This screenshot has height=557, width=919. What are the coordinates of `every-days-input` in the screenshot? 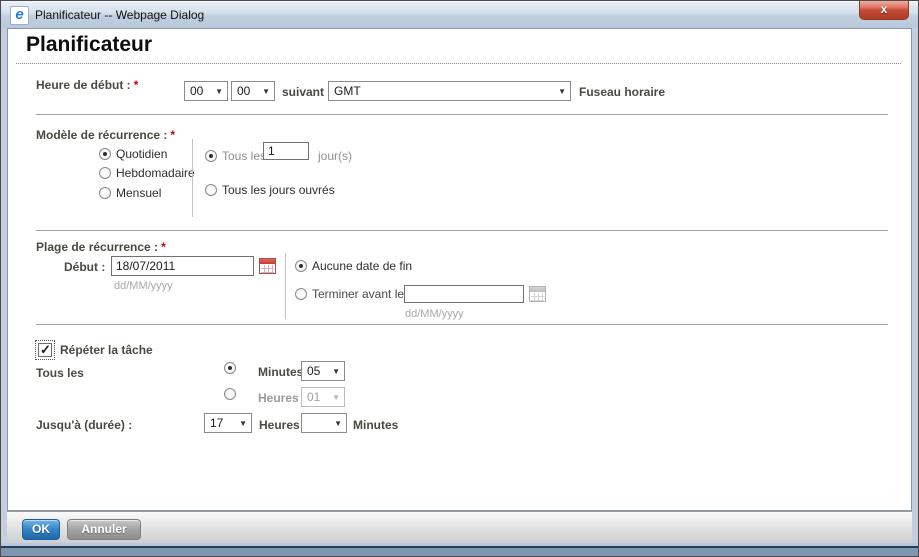 It's located at (286, 151).